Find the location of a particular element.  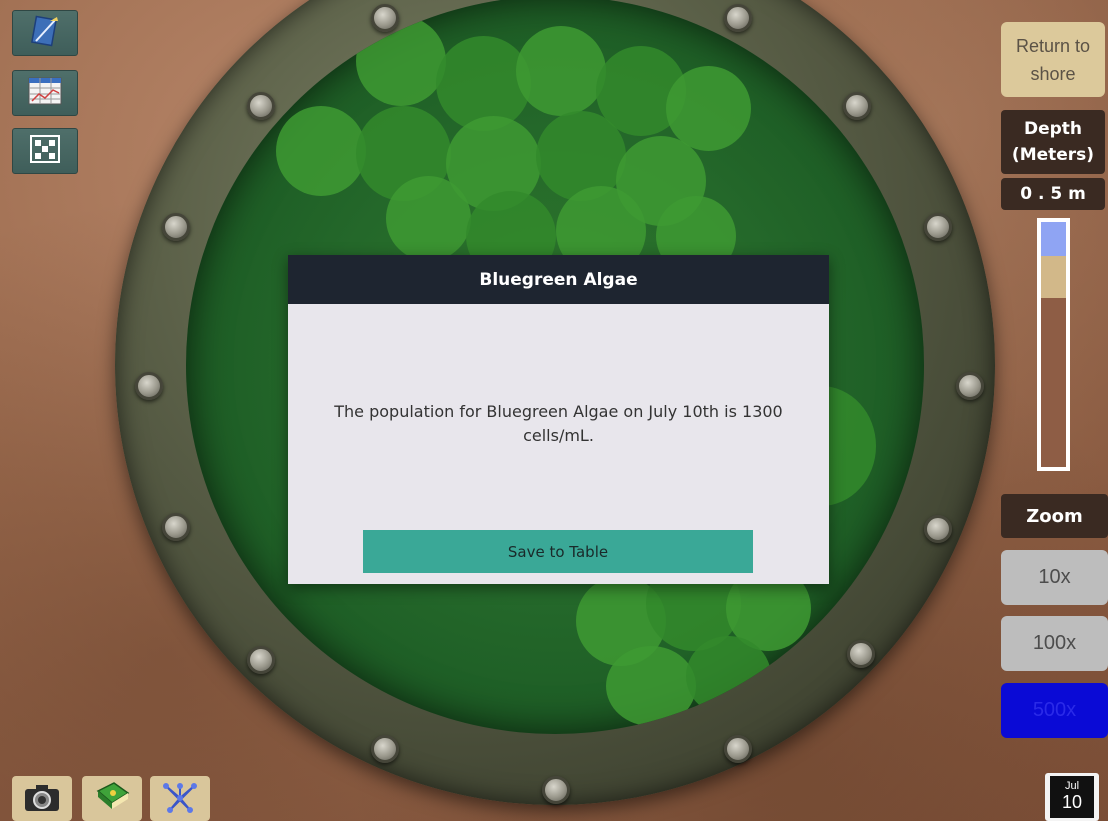

depth-value: 0 . 5 m is located at coordinates (1053, 194).